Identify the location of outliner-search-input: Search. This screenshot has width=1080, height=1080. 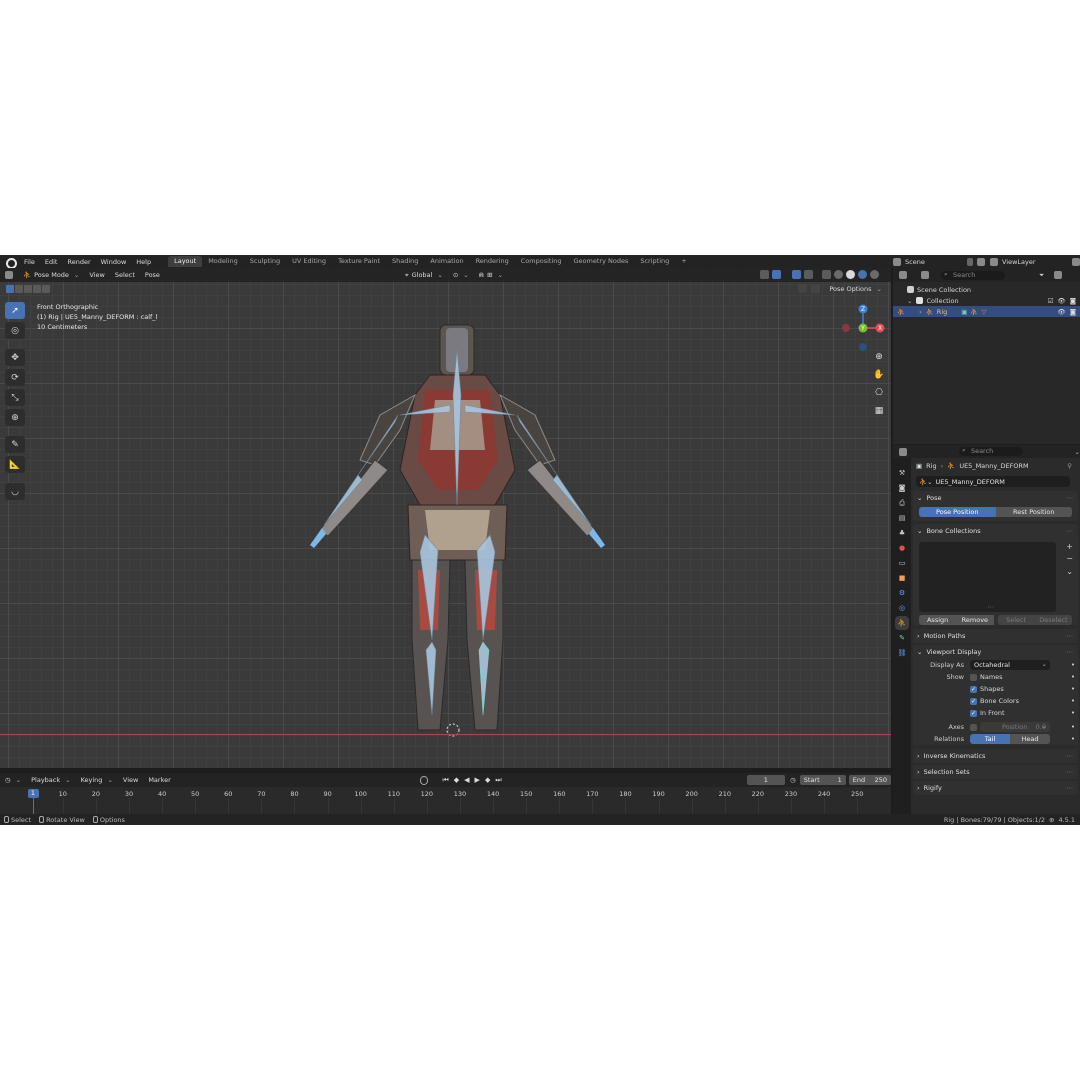
(973, 275).